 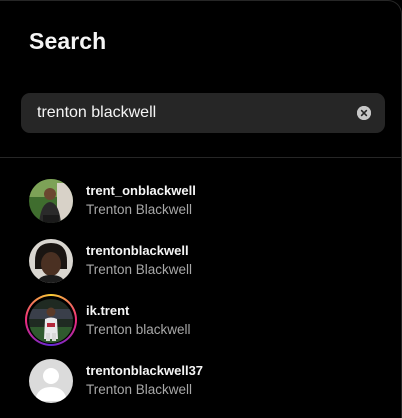 I want to click on default-avatar-icon, so click(x=51, y=381).